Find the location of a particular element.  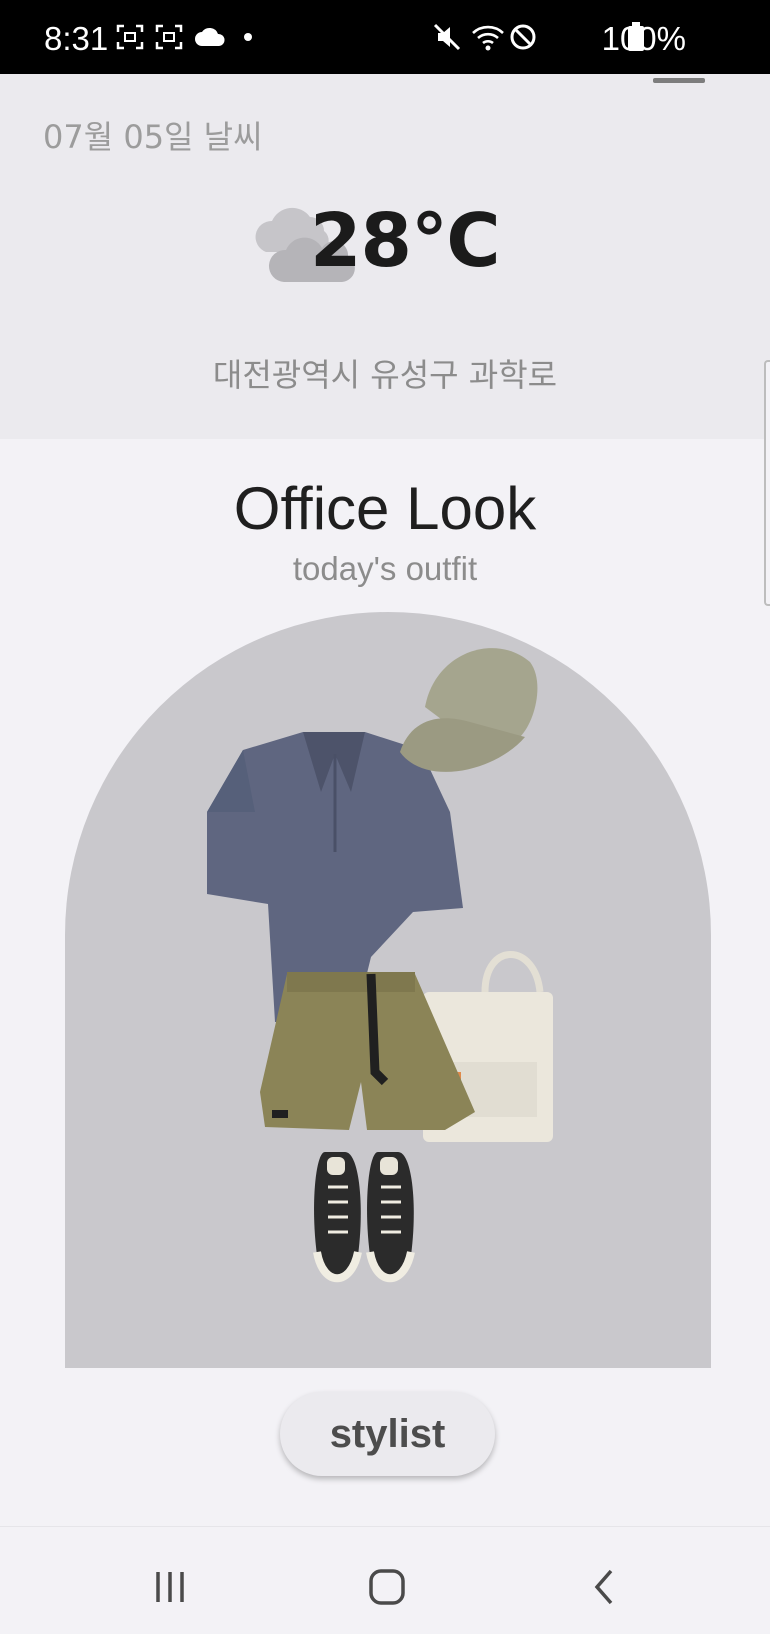

weather-location: 대전광역시 유성구 과학로 is located at coordinates (385, 375).